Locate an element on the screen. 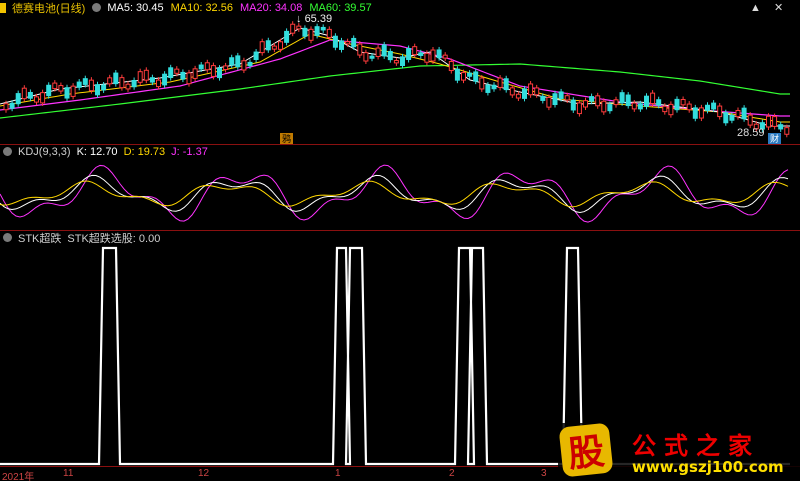  high-price-value: 65.39 is located at coordinates (318, 19).